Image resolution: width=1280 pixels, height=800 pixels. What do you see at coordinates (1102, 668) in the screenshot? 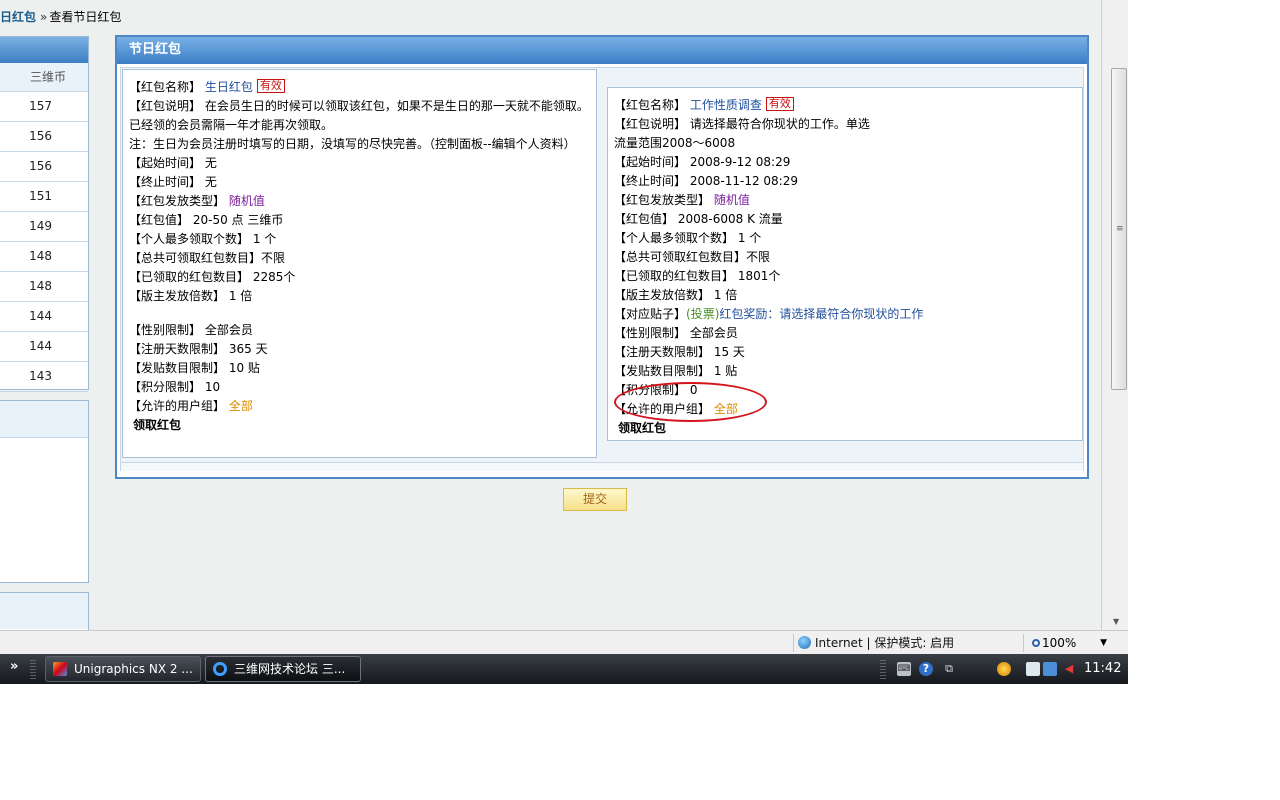
I see `taskbar-clock: 11:42` at bounding box center [1102, 668].